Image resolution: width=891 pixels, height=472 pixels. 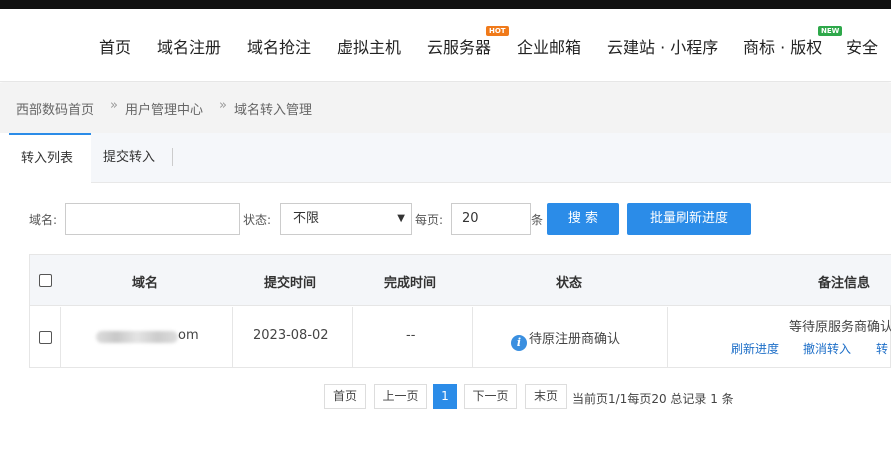 I want to click on status-filter-value: 不限, so click(x=306, y=218).